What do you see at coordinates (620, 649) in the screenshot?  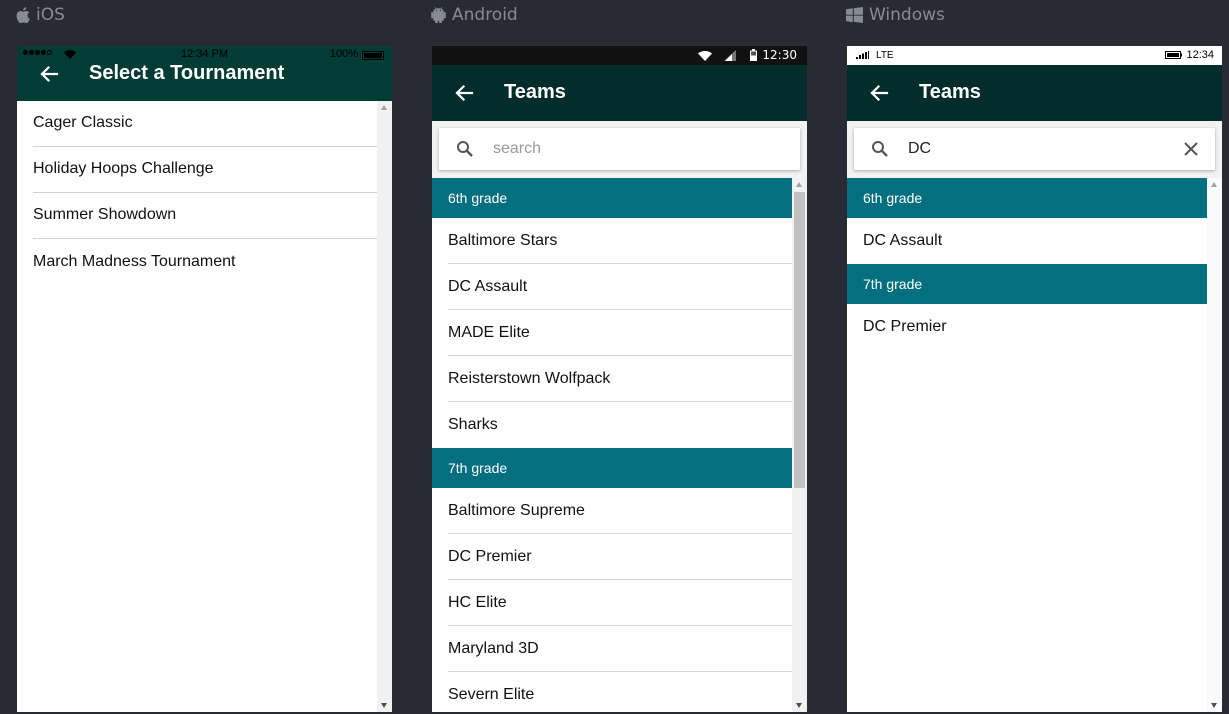 I see `list-item: Maryland 3D` at bounding box center [620, 649].